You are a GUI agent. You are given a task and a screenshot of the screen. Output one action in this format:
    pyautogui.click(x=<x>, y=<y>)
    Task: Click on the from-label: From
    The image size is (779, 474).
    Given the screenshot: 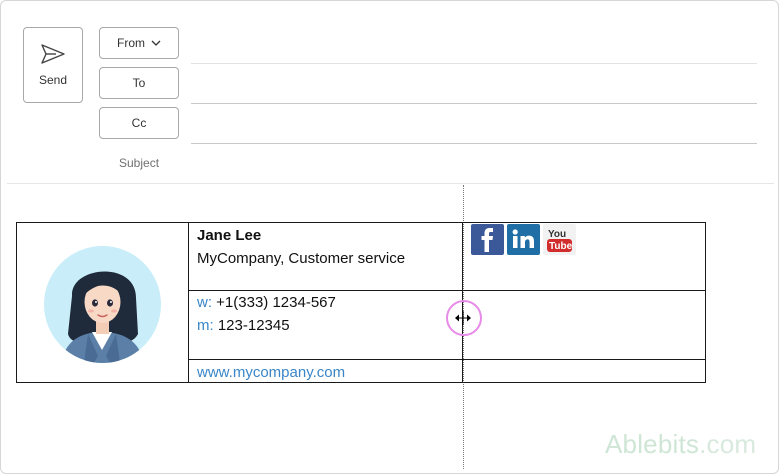 What is the action you would take?
    pyautogui.click(x=131, y=43)
    